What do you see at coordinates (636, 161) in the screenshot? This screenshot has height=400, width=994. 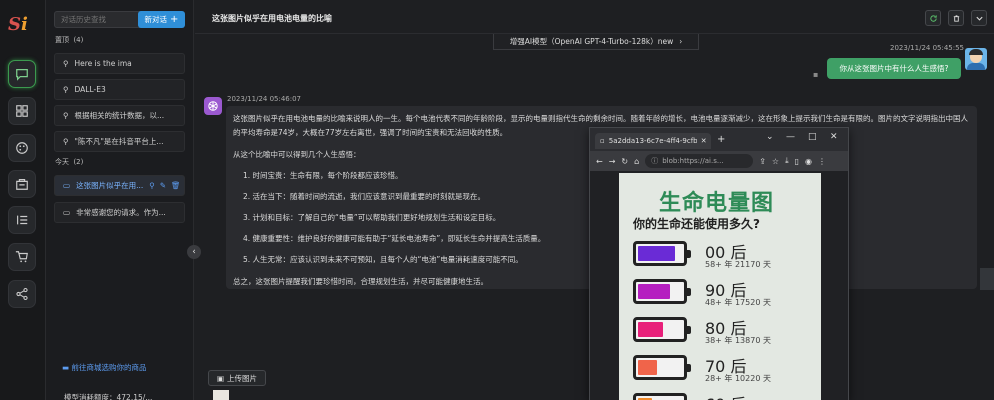 I see `home-icon: ⌂` at bounding box center [636, 161].